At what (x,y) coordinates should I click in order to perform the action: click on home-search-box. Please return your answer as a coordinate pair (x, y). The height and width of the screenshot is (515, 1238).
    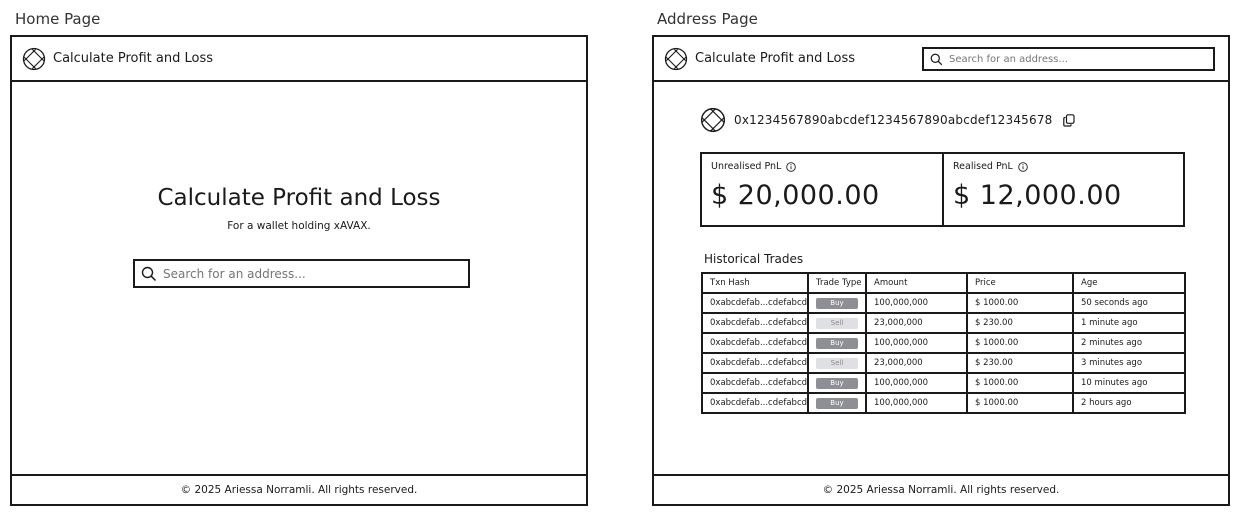
    Looking at the image, I should click on (301, 273).